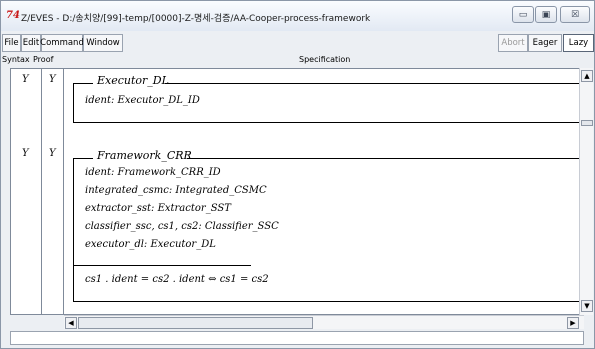 This screenshot has height=349, width=595. I want to click on eager-button: Eager, so click(545, 43).